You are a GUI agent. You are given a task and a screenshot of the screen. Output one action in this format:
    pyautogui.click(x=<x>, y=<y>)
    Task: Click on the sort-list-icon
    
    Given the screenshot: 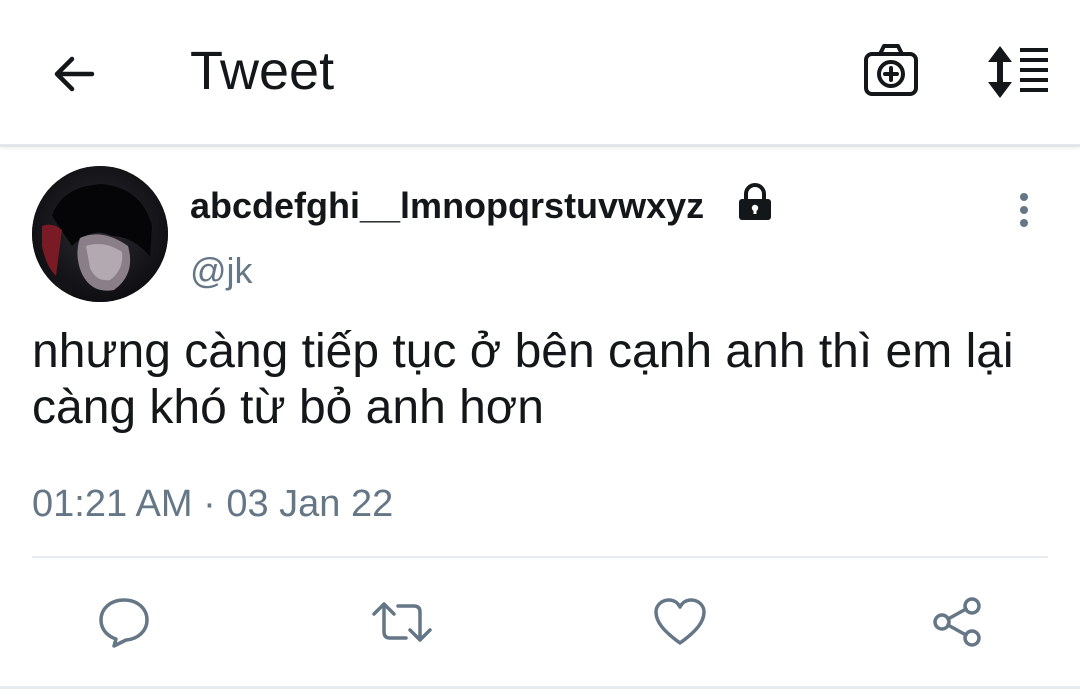 What is the action you would take?
    pyautogui.click(x=1018, y=72)
    